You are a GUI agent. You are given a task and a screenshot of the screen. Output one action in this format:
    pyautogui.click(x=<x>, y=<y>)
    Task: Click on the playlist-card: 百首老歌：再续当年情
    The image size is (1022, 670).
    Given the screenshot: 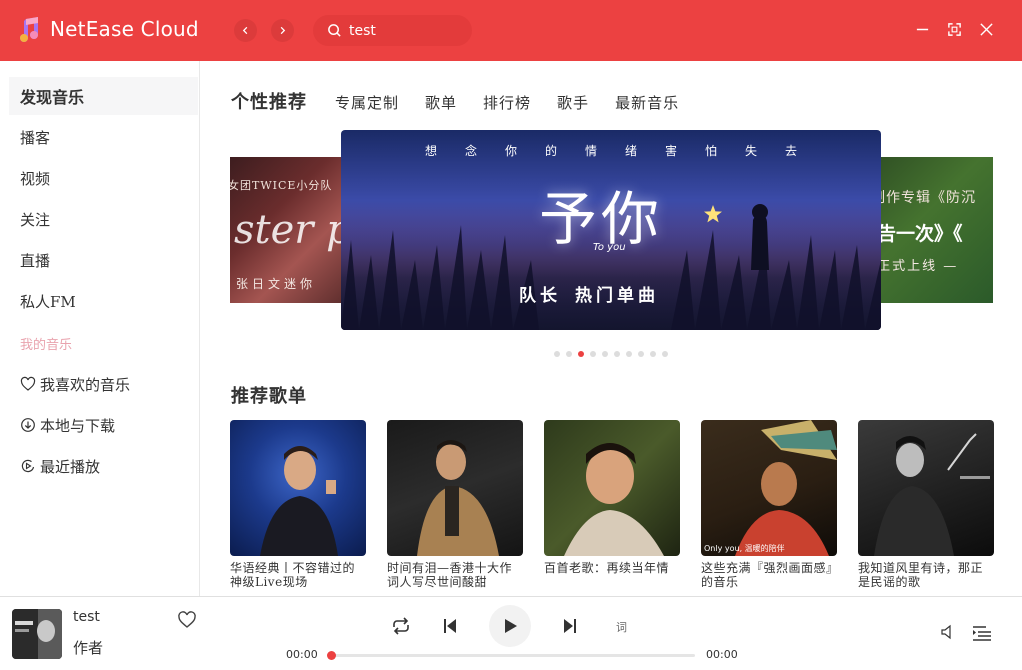 What is the action you would take?
    pyautogui.click(x=612, y=504)
    